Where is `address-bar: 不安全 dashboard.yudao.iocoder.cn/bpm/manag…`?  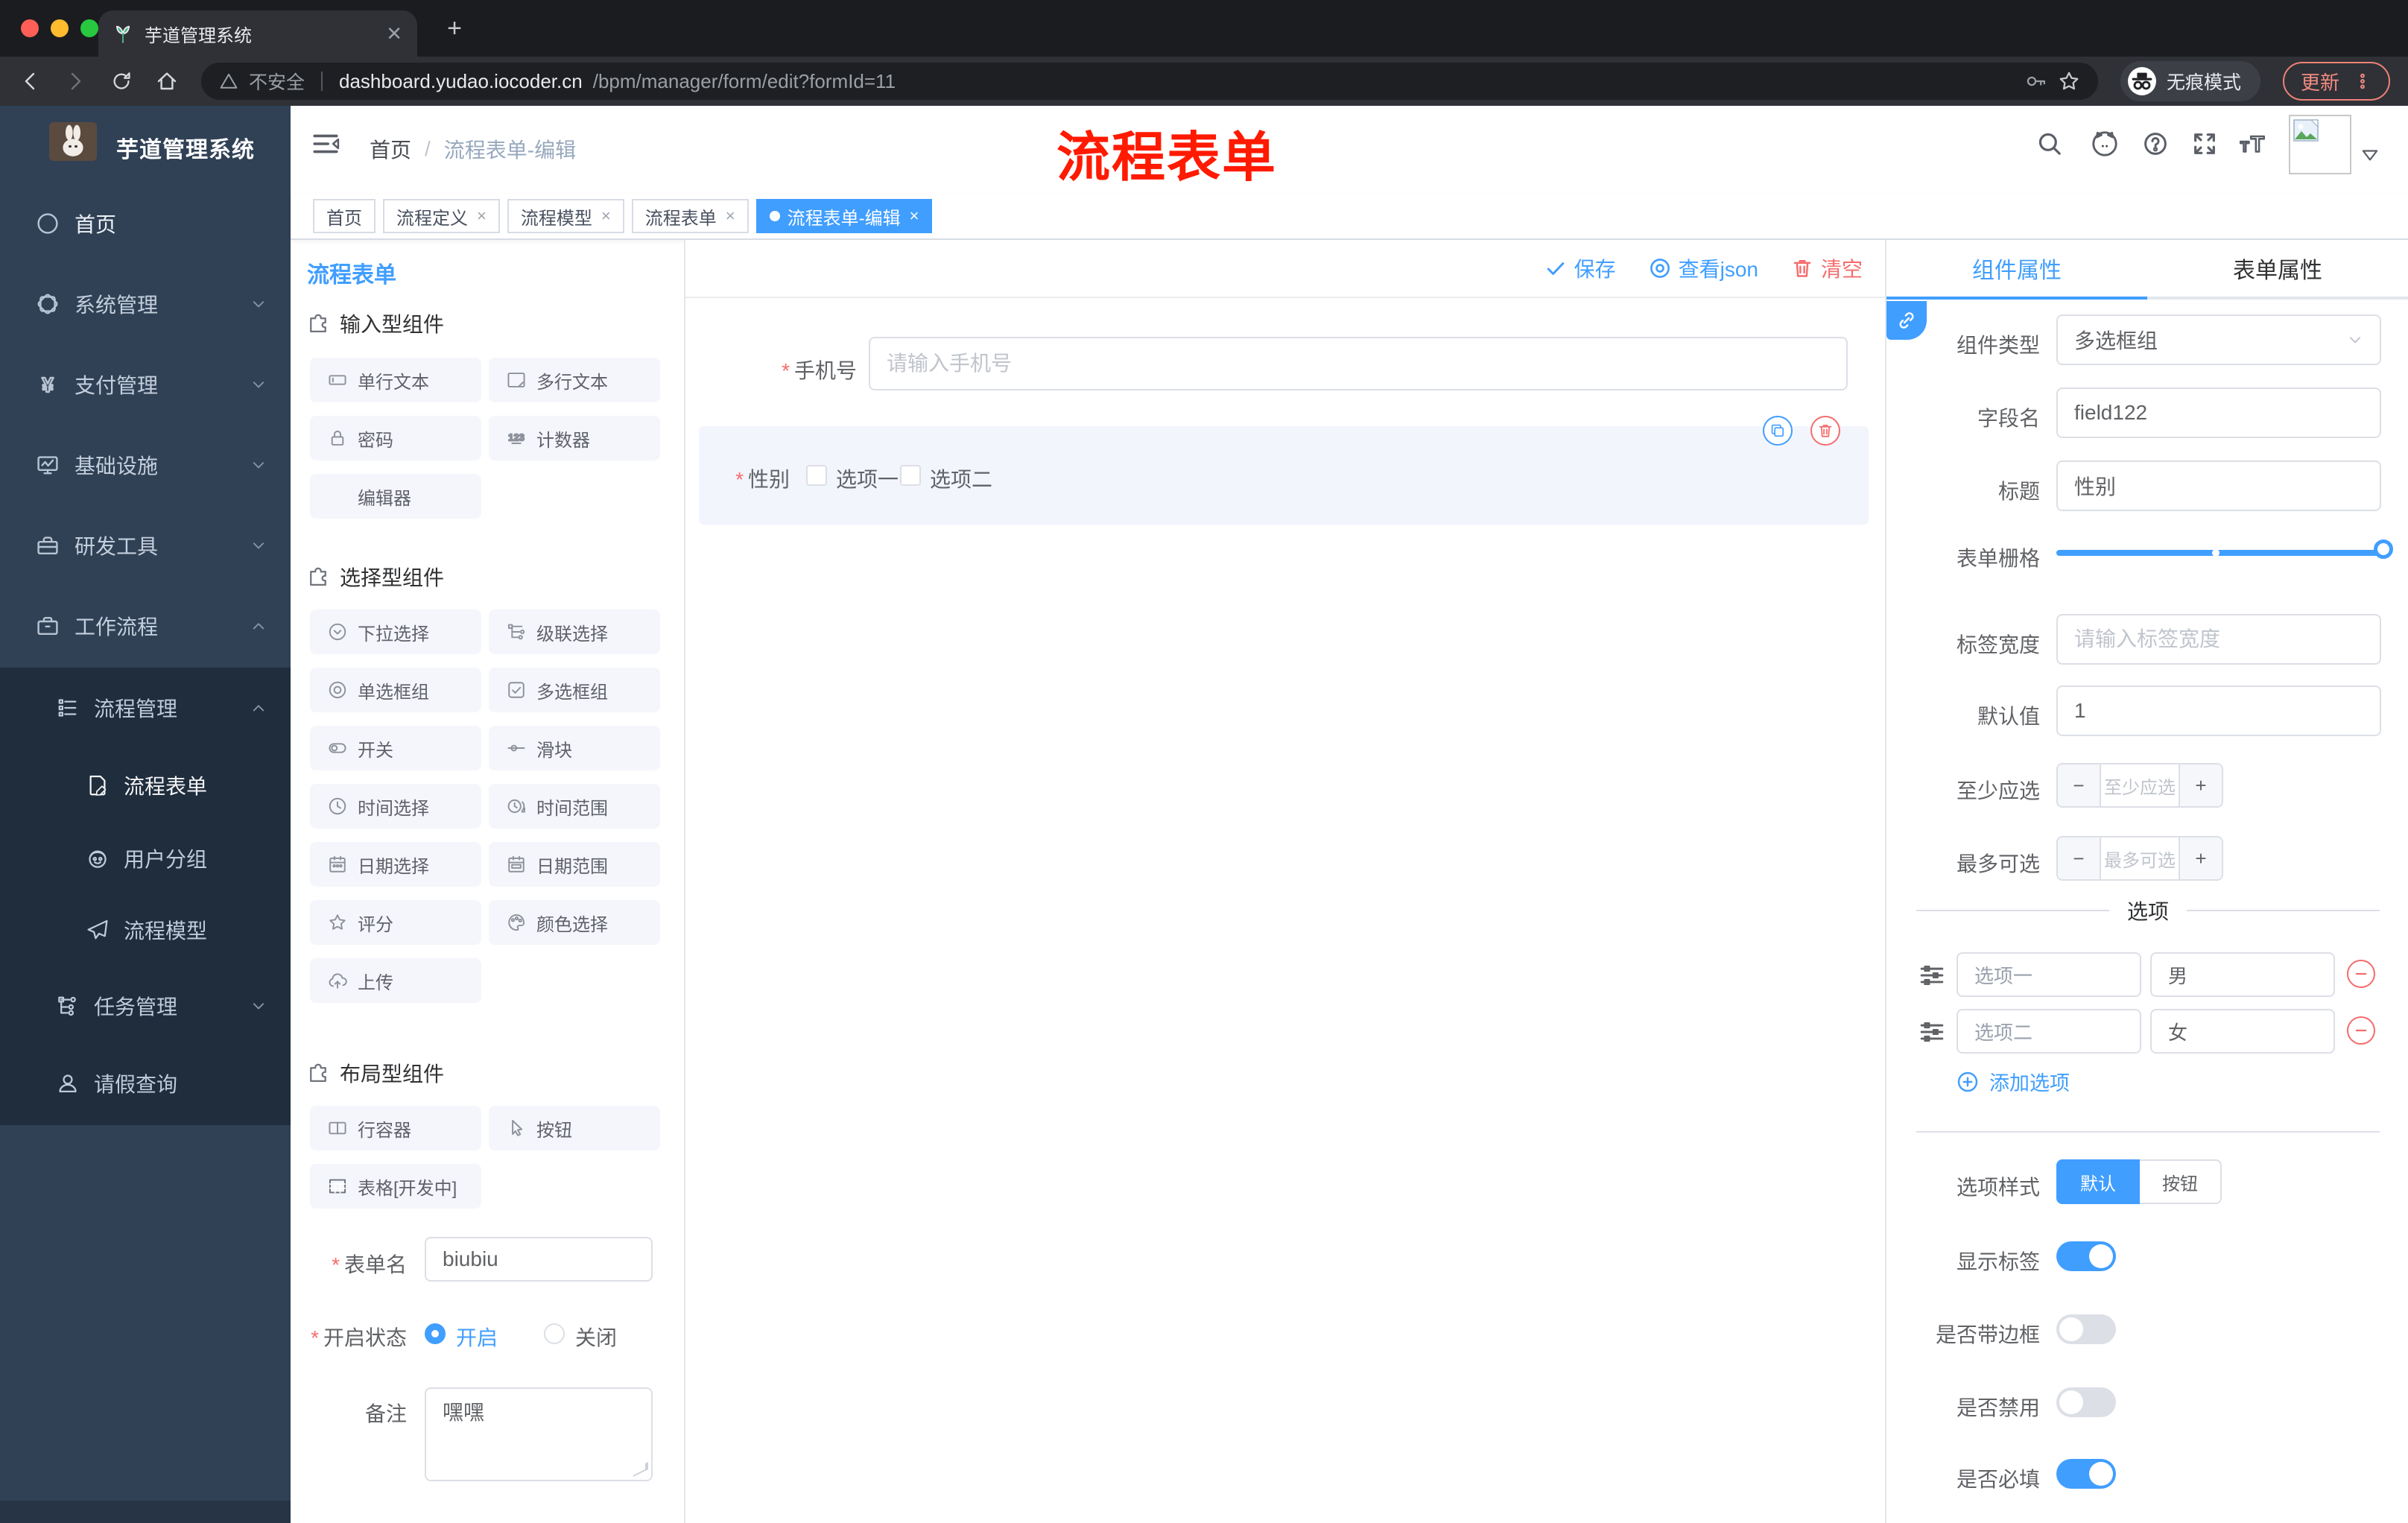
address-bar: 不安全 dashboard.yudao.iocoder.cn/bpm/manag… is located at coordinates (1149, 81).